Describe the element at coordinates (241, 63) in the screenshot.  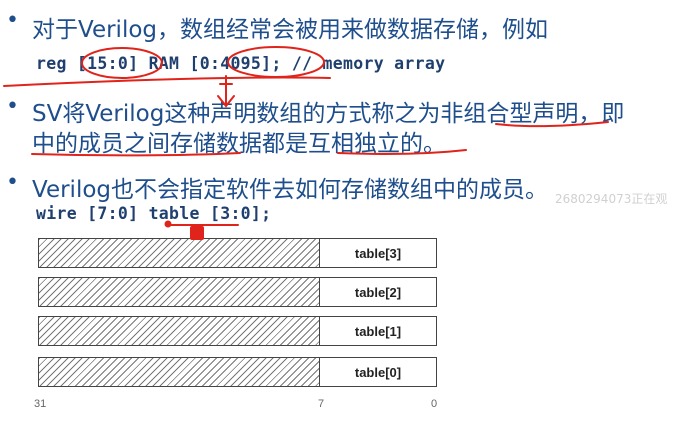
I see `code-reg-ram: reg [15:0] RAM [0:4095]; // memory array` at that location.